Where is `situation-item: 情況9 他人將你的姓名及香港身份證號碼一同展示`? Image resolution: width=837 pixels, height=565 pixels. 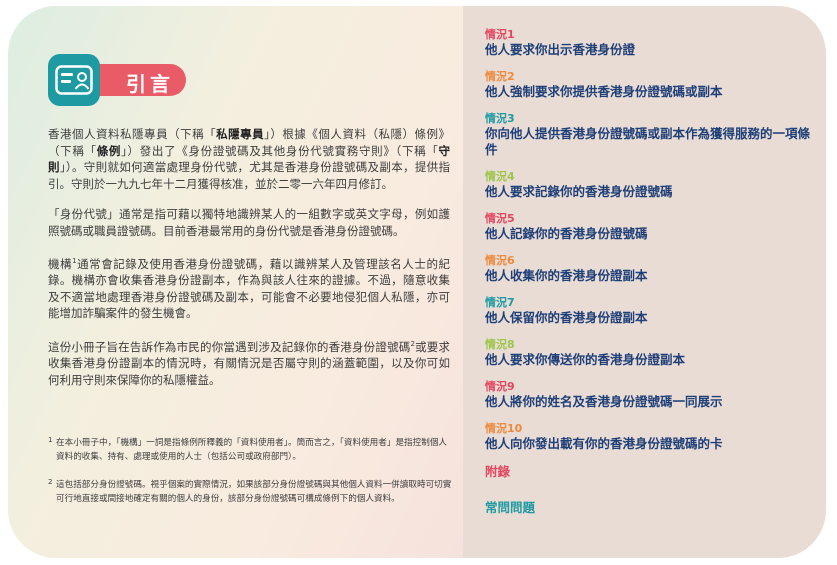
situation-item: 情況9 他人將你的姓名及香港身份證號碼一同展示 is located at coordinates (650, 395).